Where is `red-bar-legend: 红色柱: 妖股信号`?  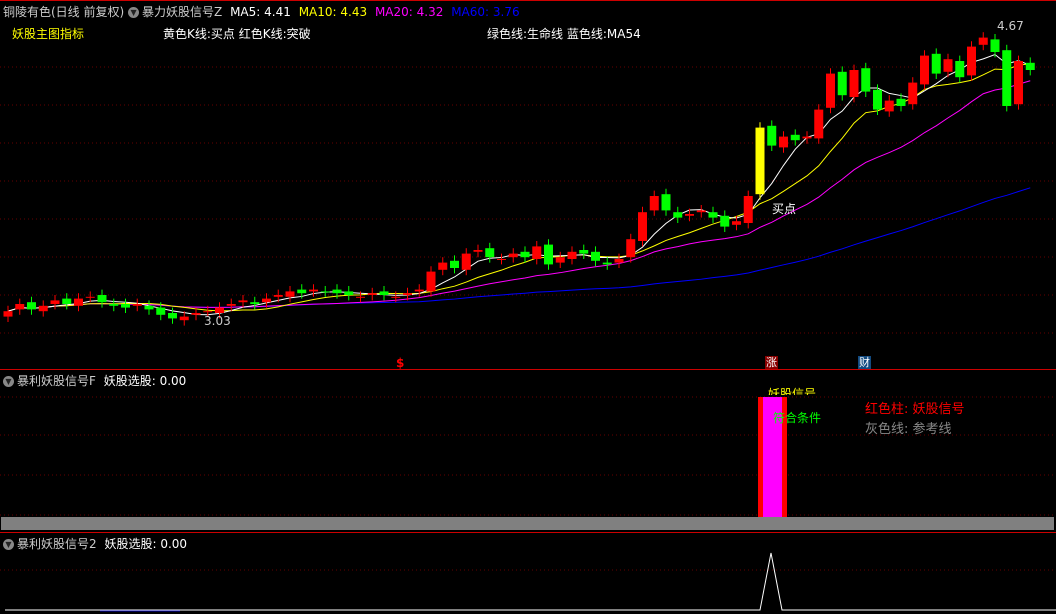
red-bar-legend: 红色柱: 妖股信号 is located at coordinates (915, 409).